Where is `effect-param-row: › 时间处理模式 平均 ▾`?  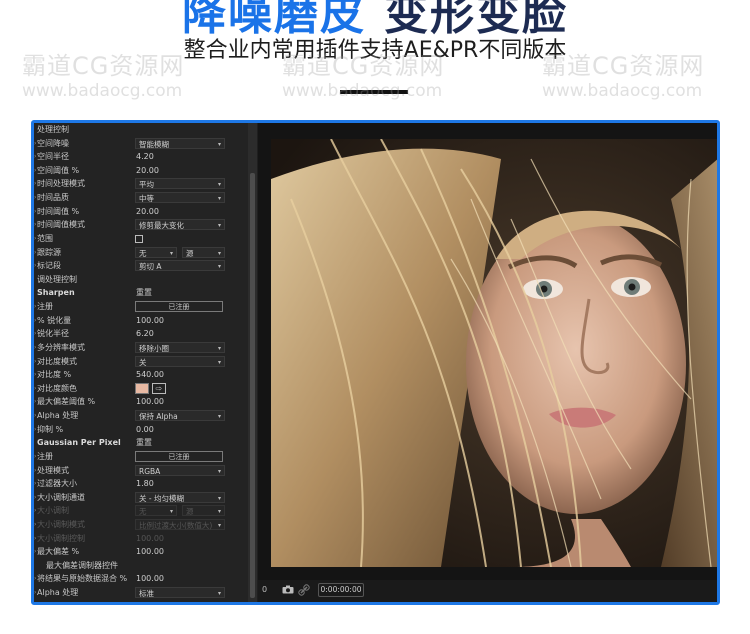 effect-param-row: › 时间处理模式 平均 ▾ is located at coordinates (141, 184).